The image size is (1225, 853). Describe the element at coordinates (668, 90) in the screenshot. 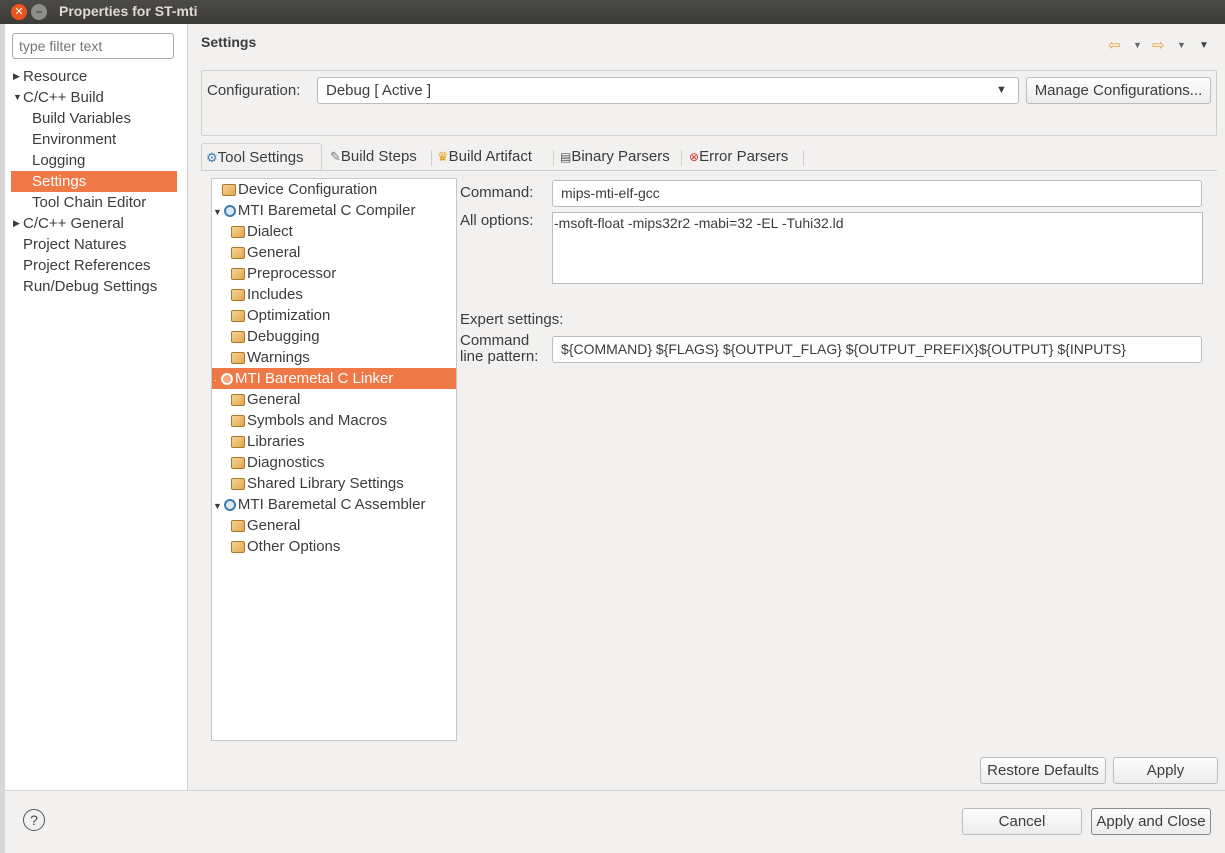

I see `configuration-select: Debug [ Active ]` at that location.